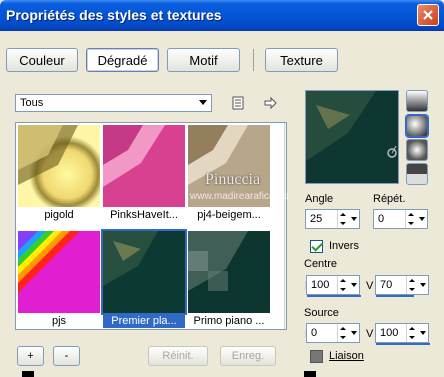  I want to click on add-button: +, so click(30, 356).